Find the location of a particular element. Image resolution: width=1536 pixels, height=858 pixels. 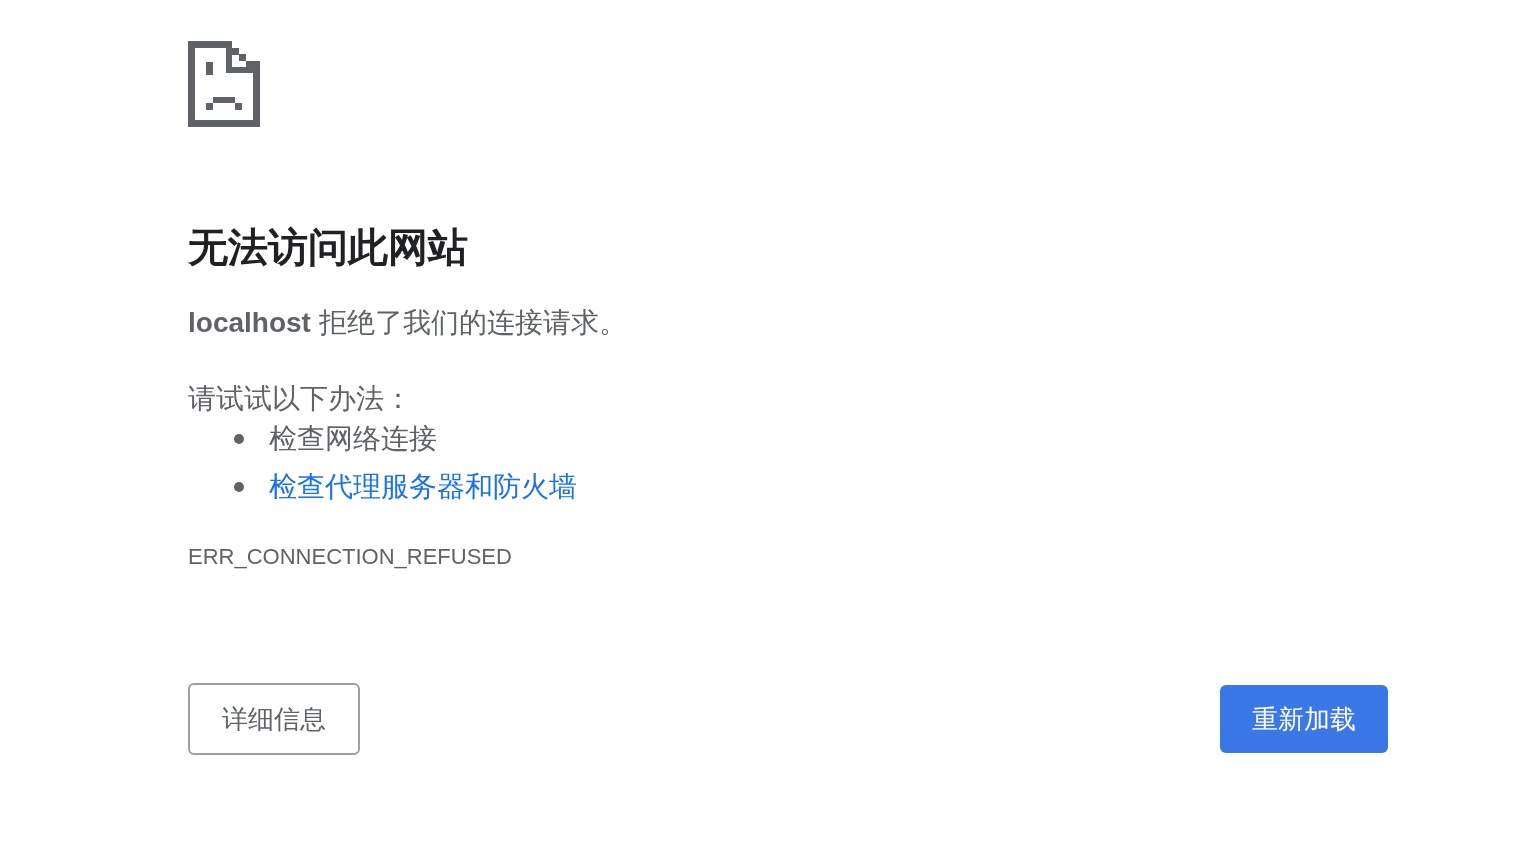

error-title: 无法访问此网站 is located at coordinates (328, 247).